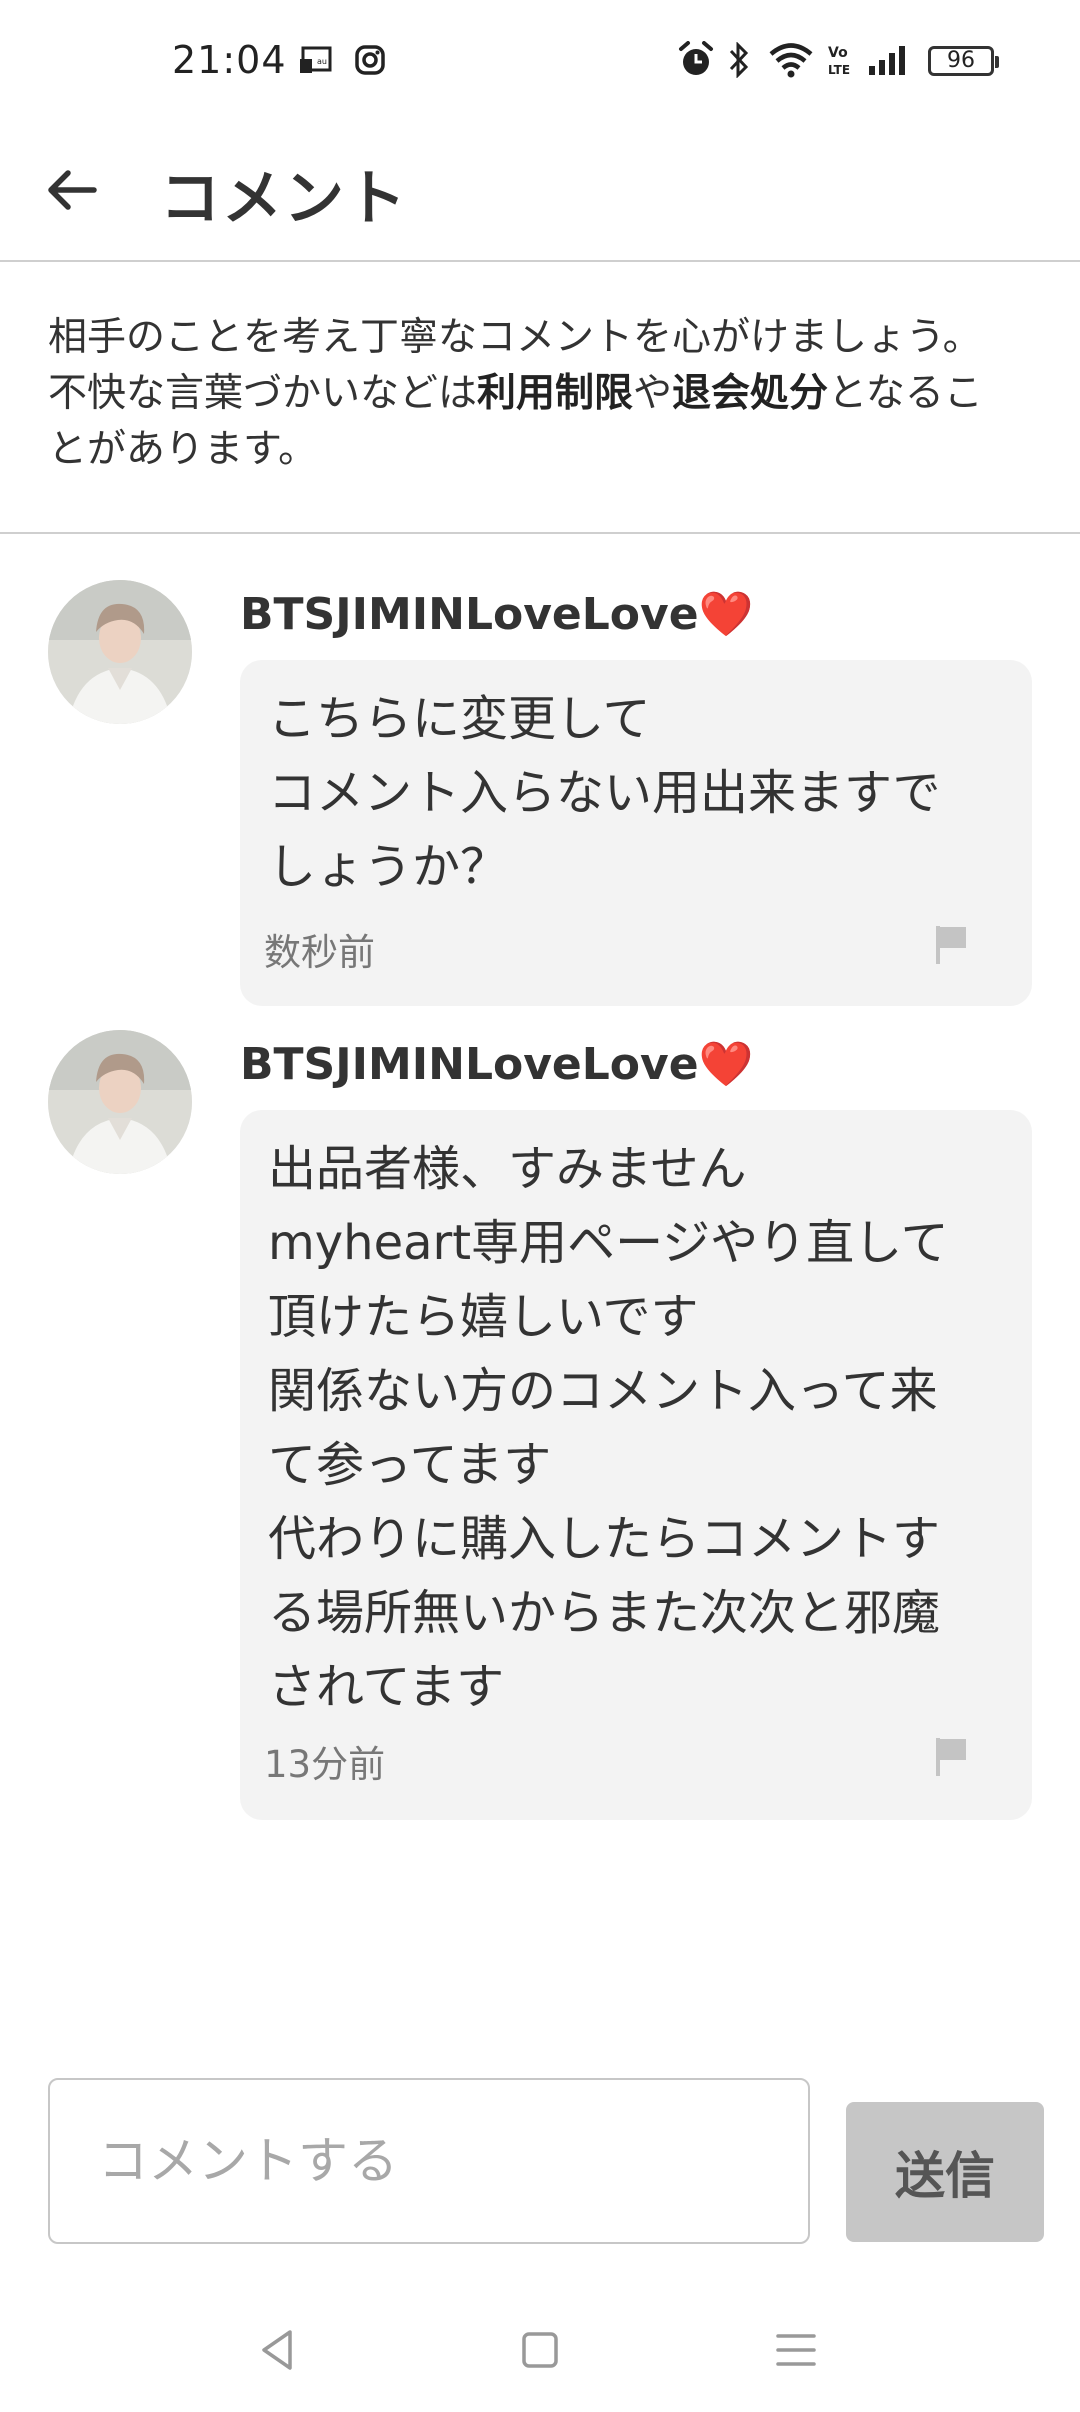 Image resolution: width=1080 pixels, height=2412 pixels. Describe the element at coordinates (540, 196) in the screenshot. I see `app-header: コメント` at that location.